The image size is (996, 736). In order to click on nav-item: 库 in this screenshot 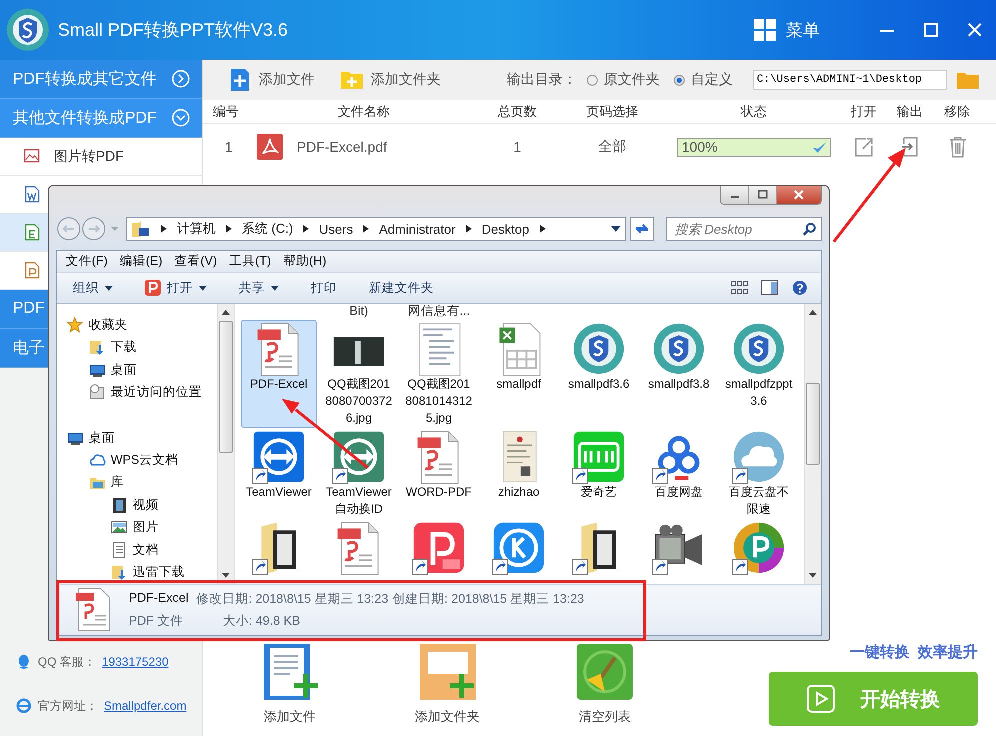, I will do `click(142, 483)`.